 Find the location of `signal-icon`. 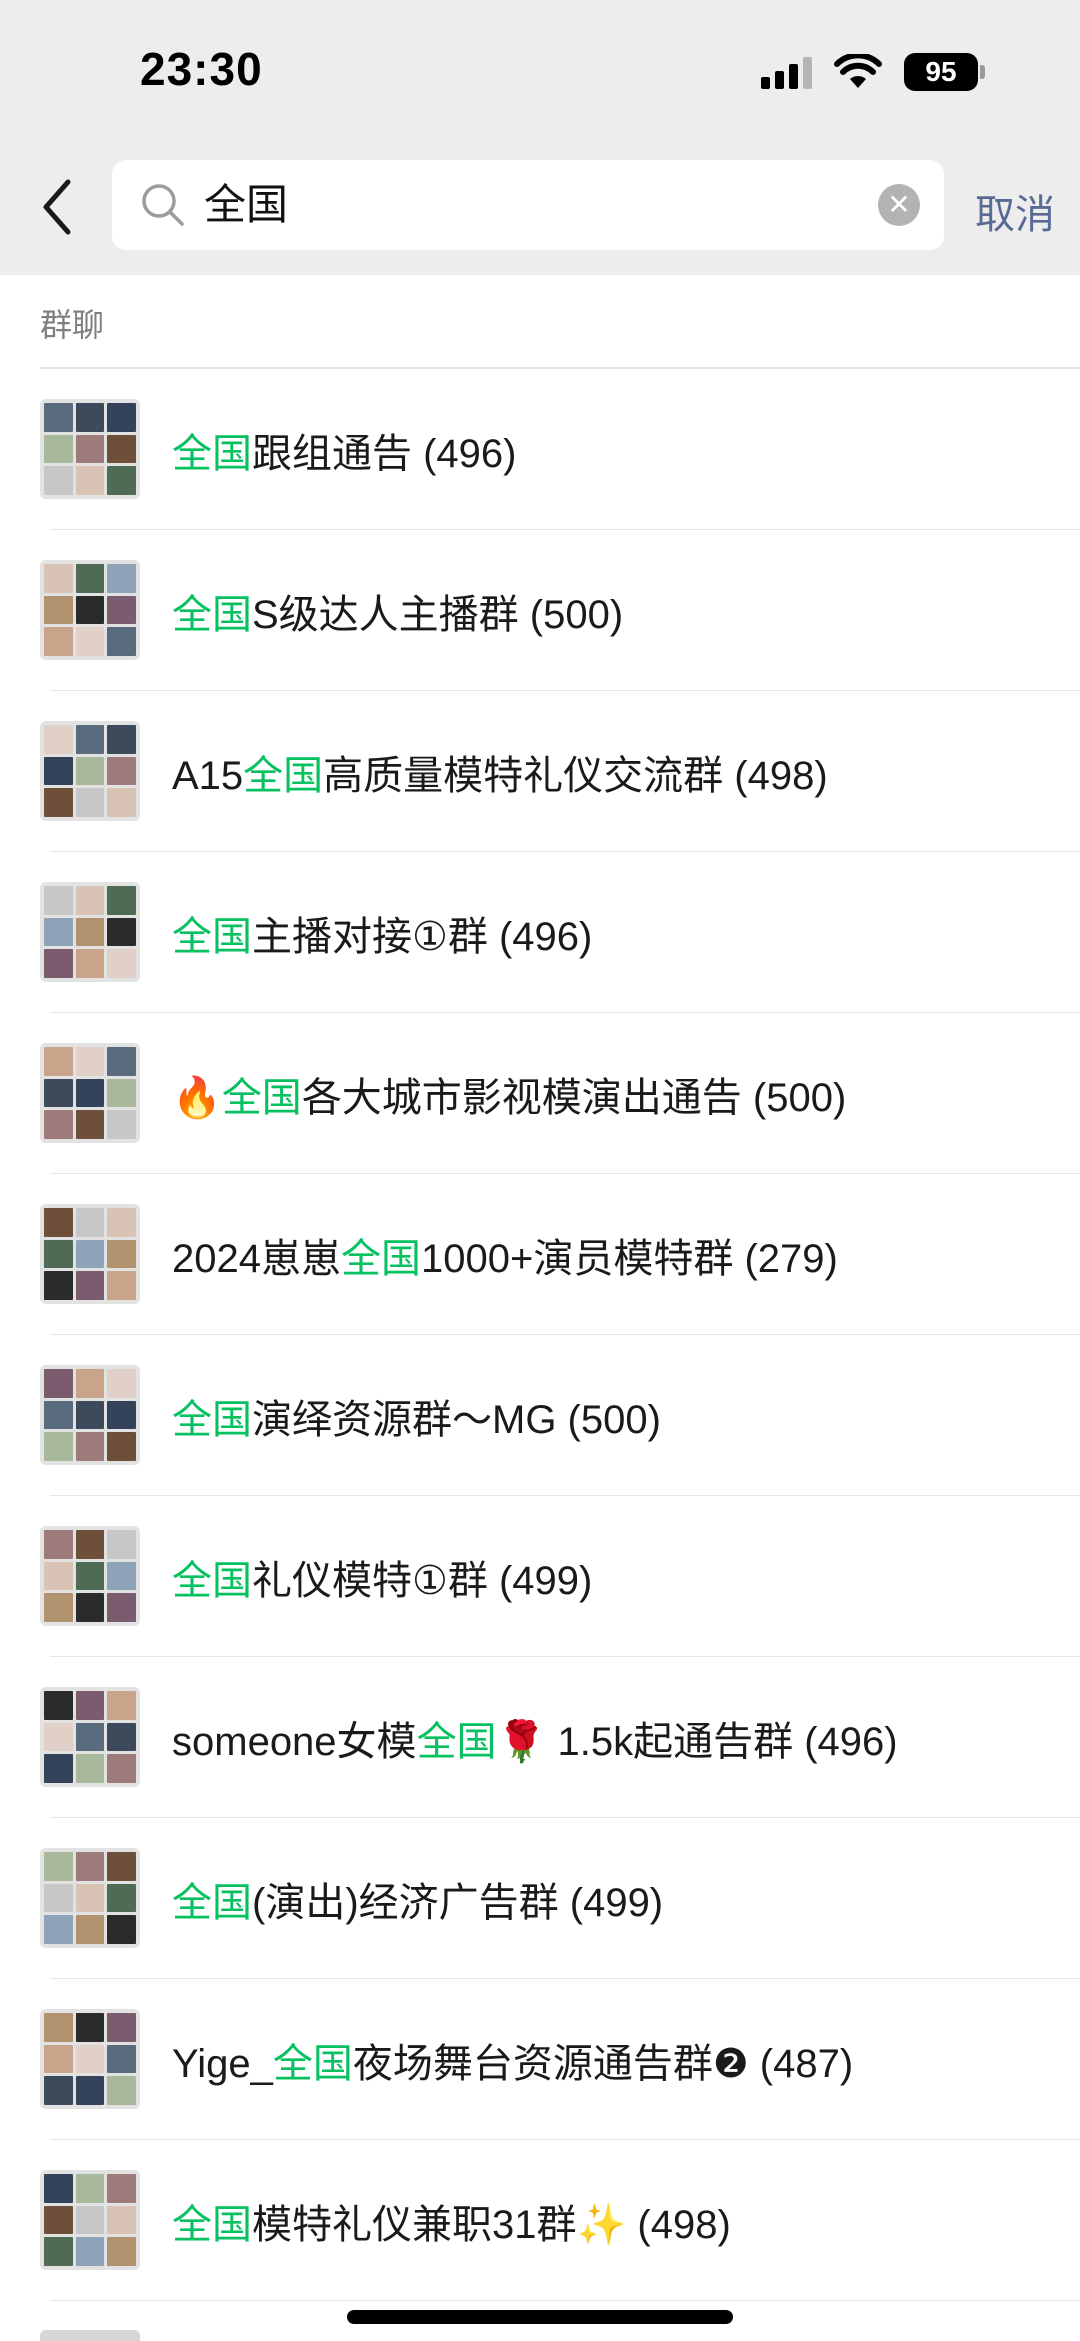

signal-icon is located at coordinates (786, 72).